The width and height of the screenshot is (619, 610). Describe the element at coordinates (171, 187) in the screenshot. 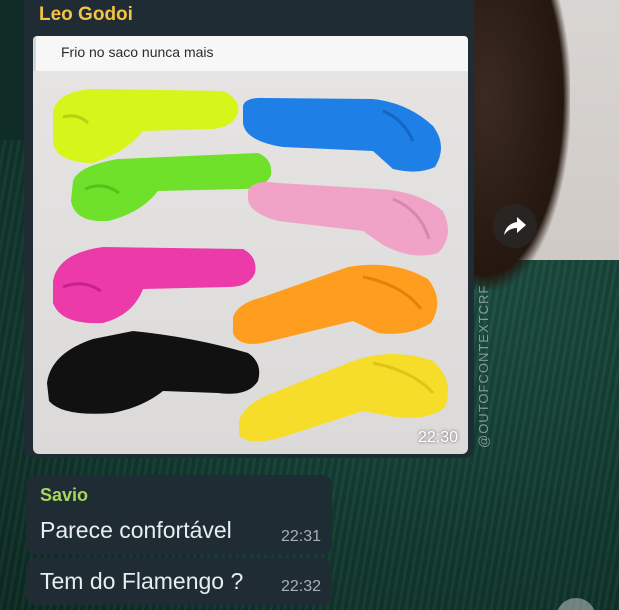

I see `photo-item-green` at that location.